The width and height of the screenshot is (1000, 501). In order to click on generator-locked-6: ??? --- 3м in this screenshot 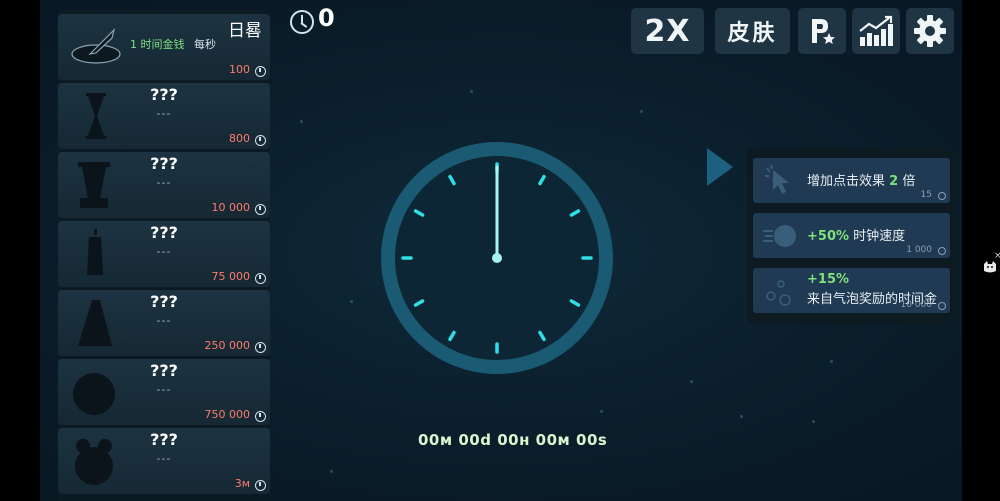, I will do `click(164, 461)`.